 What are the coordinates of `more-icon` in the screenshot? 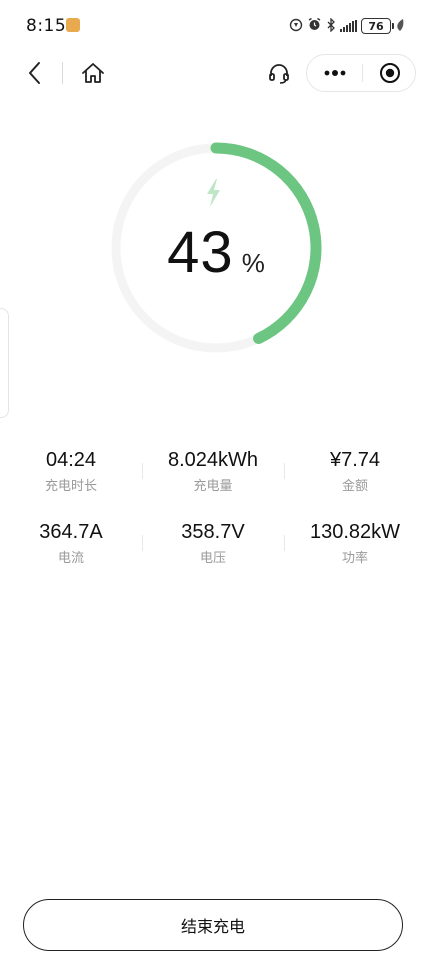 It's located at (334, 73).